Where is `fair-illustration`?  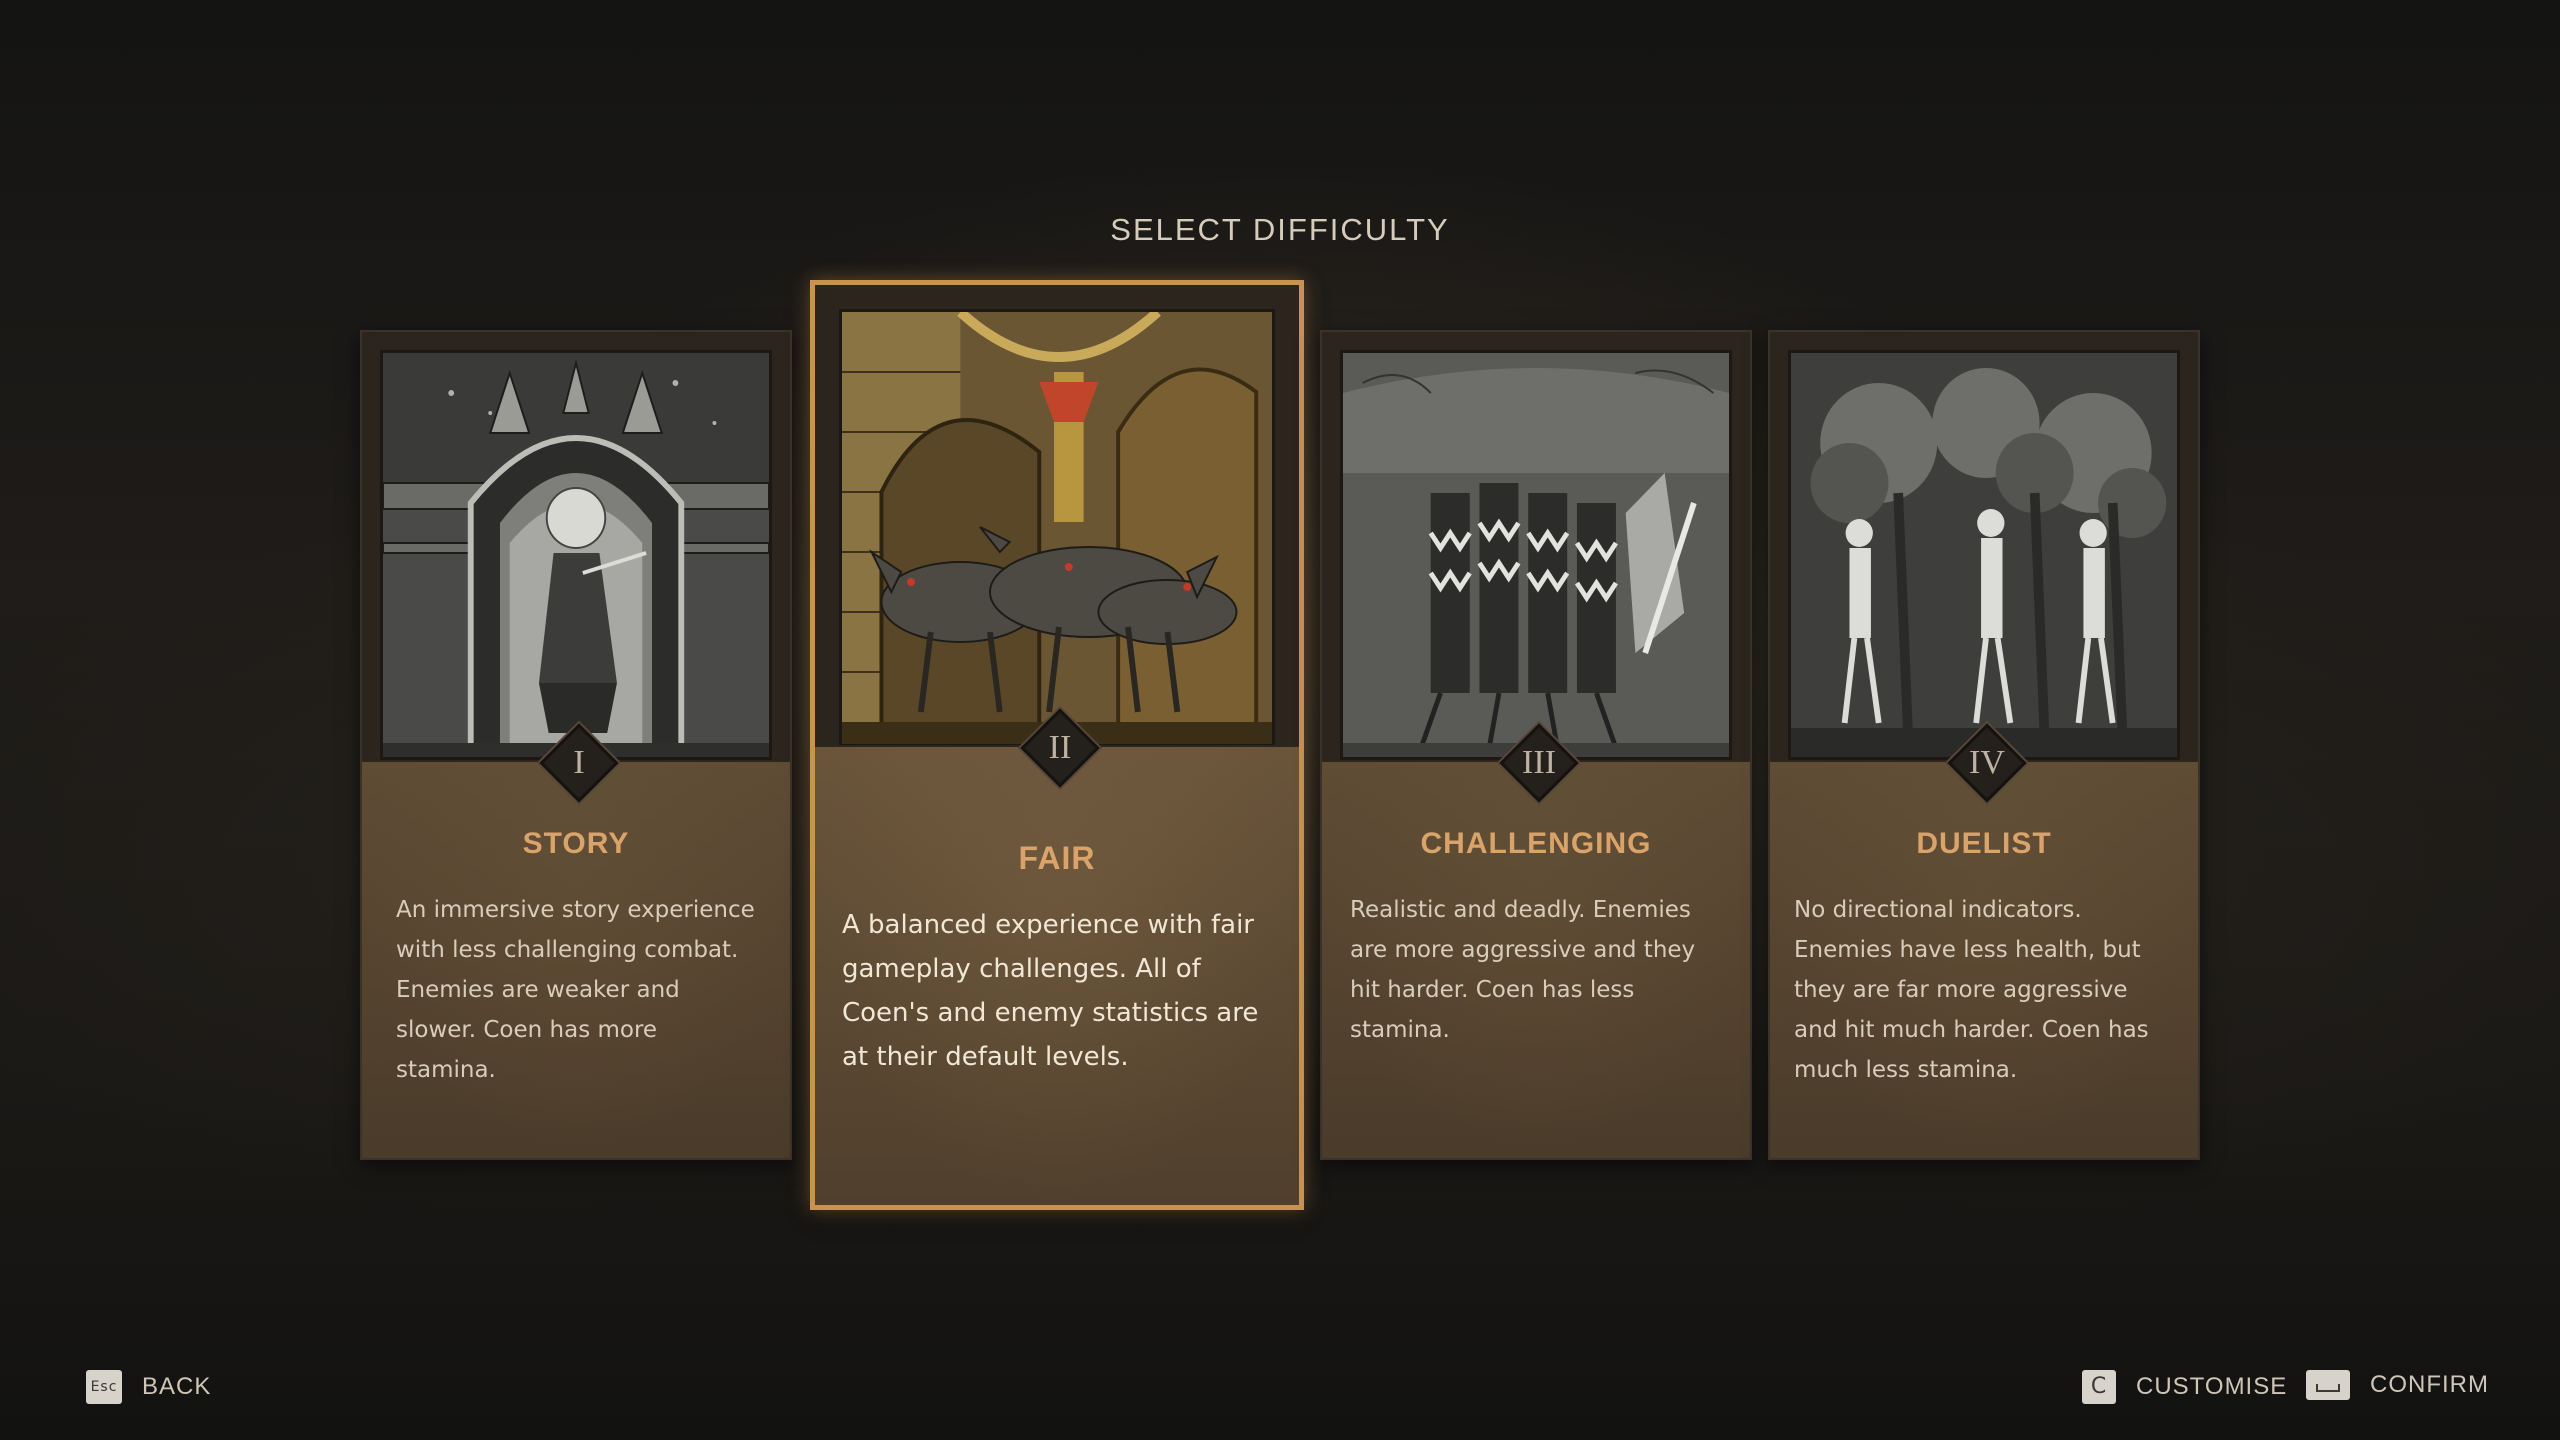 fair-illustration is located at coordinates (1057, 528).